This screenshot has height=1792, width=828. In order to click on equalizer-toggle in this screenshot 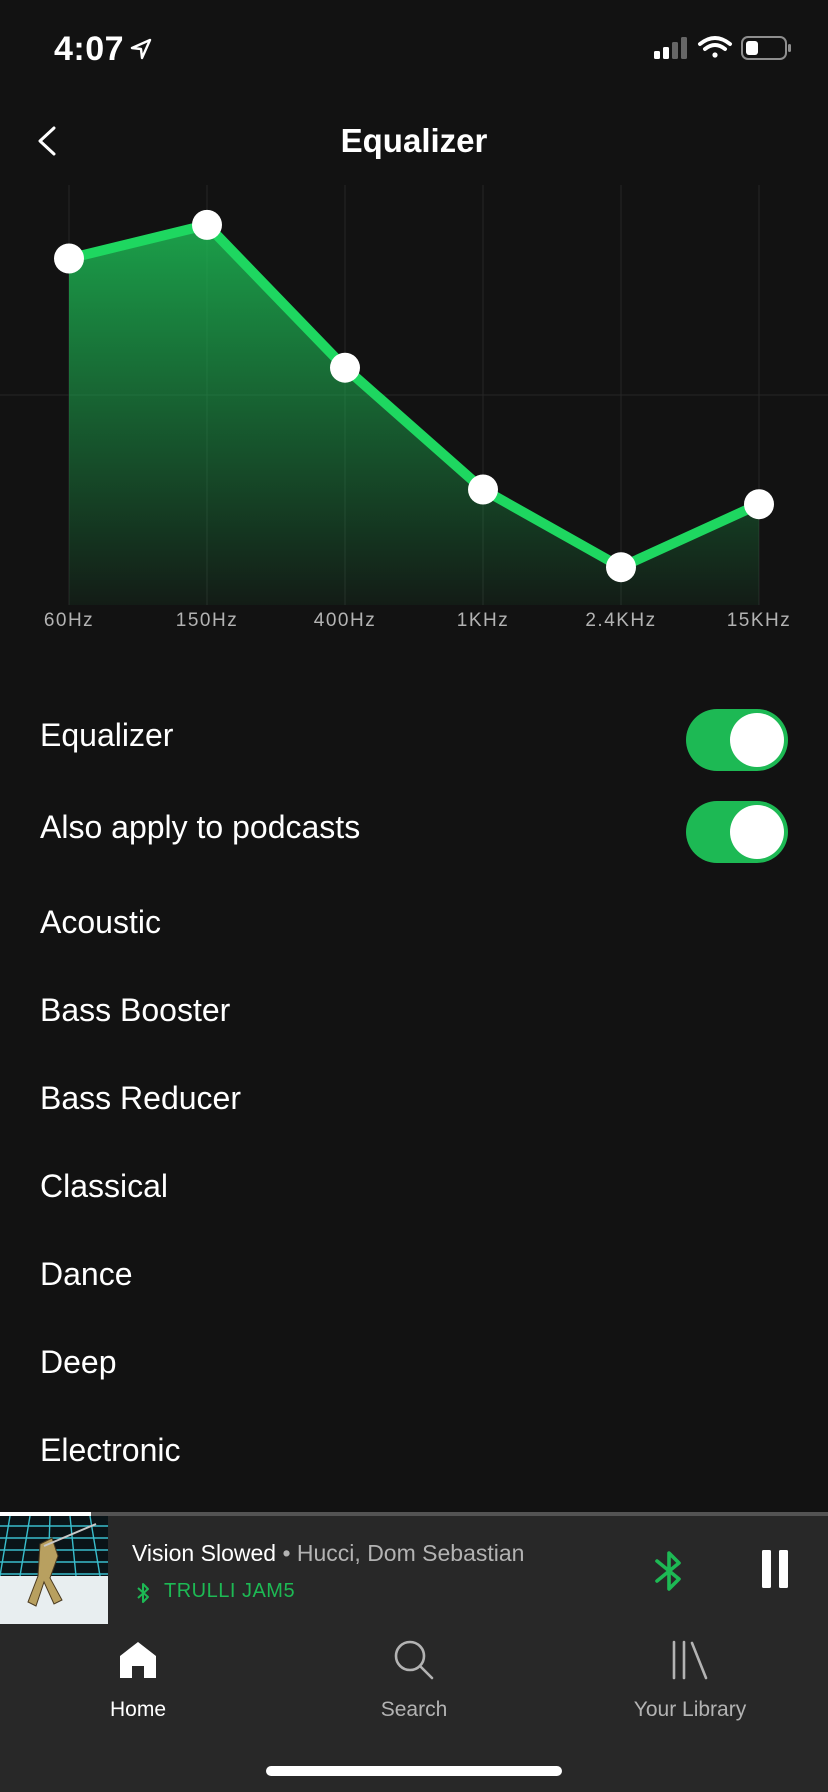, I will do `click(737, 740)`.